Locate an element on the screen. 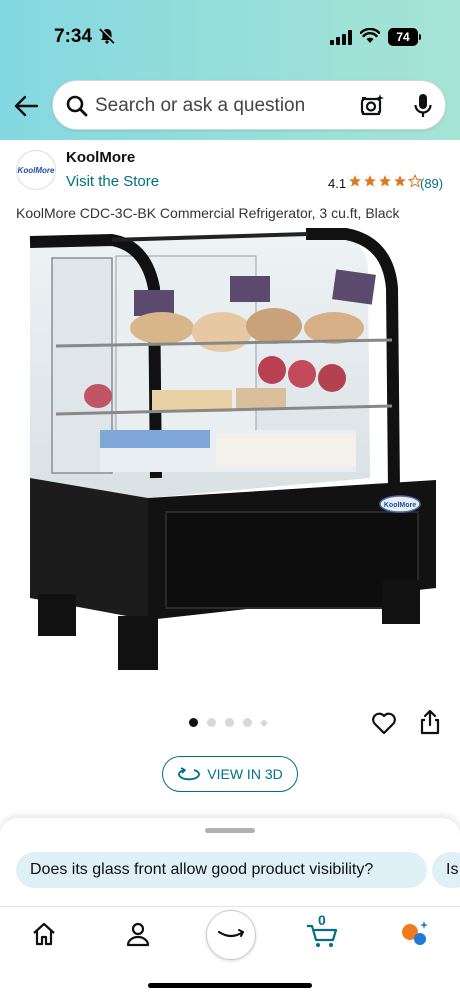 Image resolution: width=460 pixels, height=1000 pixels. share-icon is located at coordinates (430, 722).